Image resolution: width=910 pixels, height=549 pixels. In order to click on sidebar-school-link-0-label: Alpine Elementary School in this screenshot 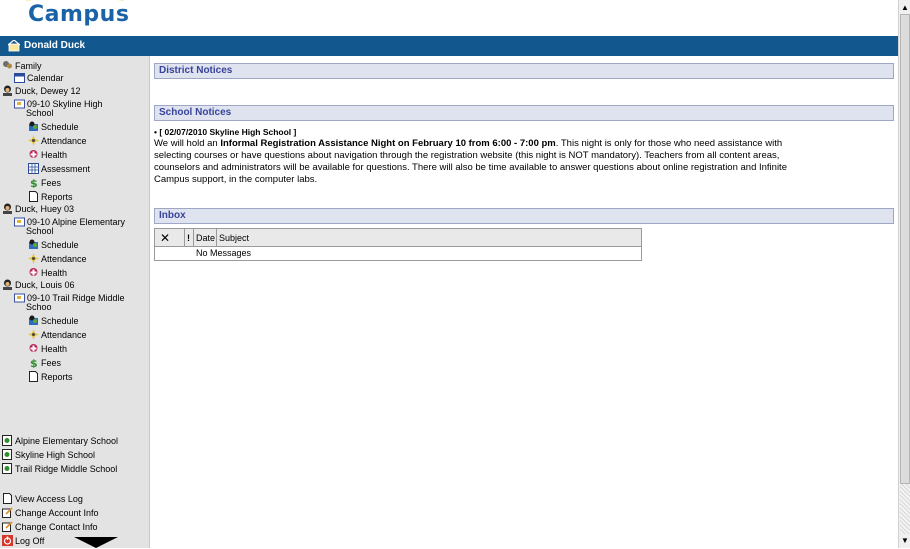, I will do `click(67, 441)`.